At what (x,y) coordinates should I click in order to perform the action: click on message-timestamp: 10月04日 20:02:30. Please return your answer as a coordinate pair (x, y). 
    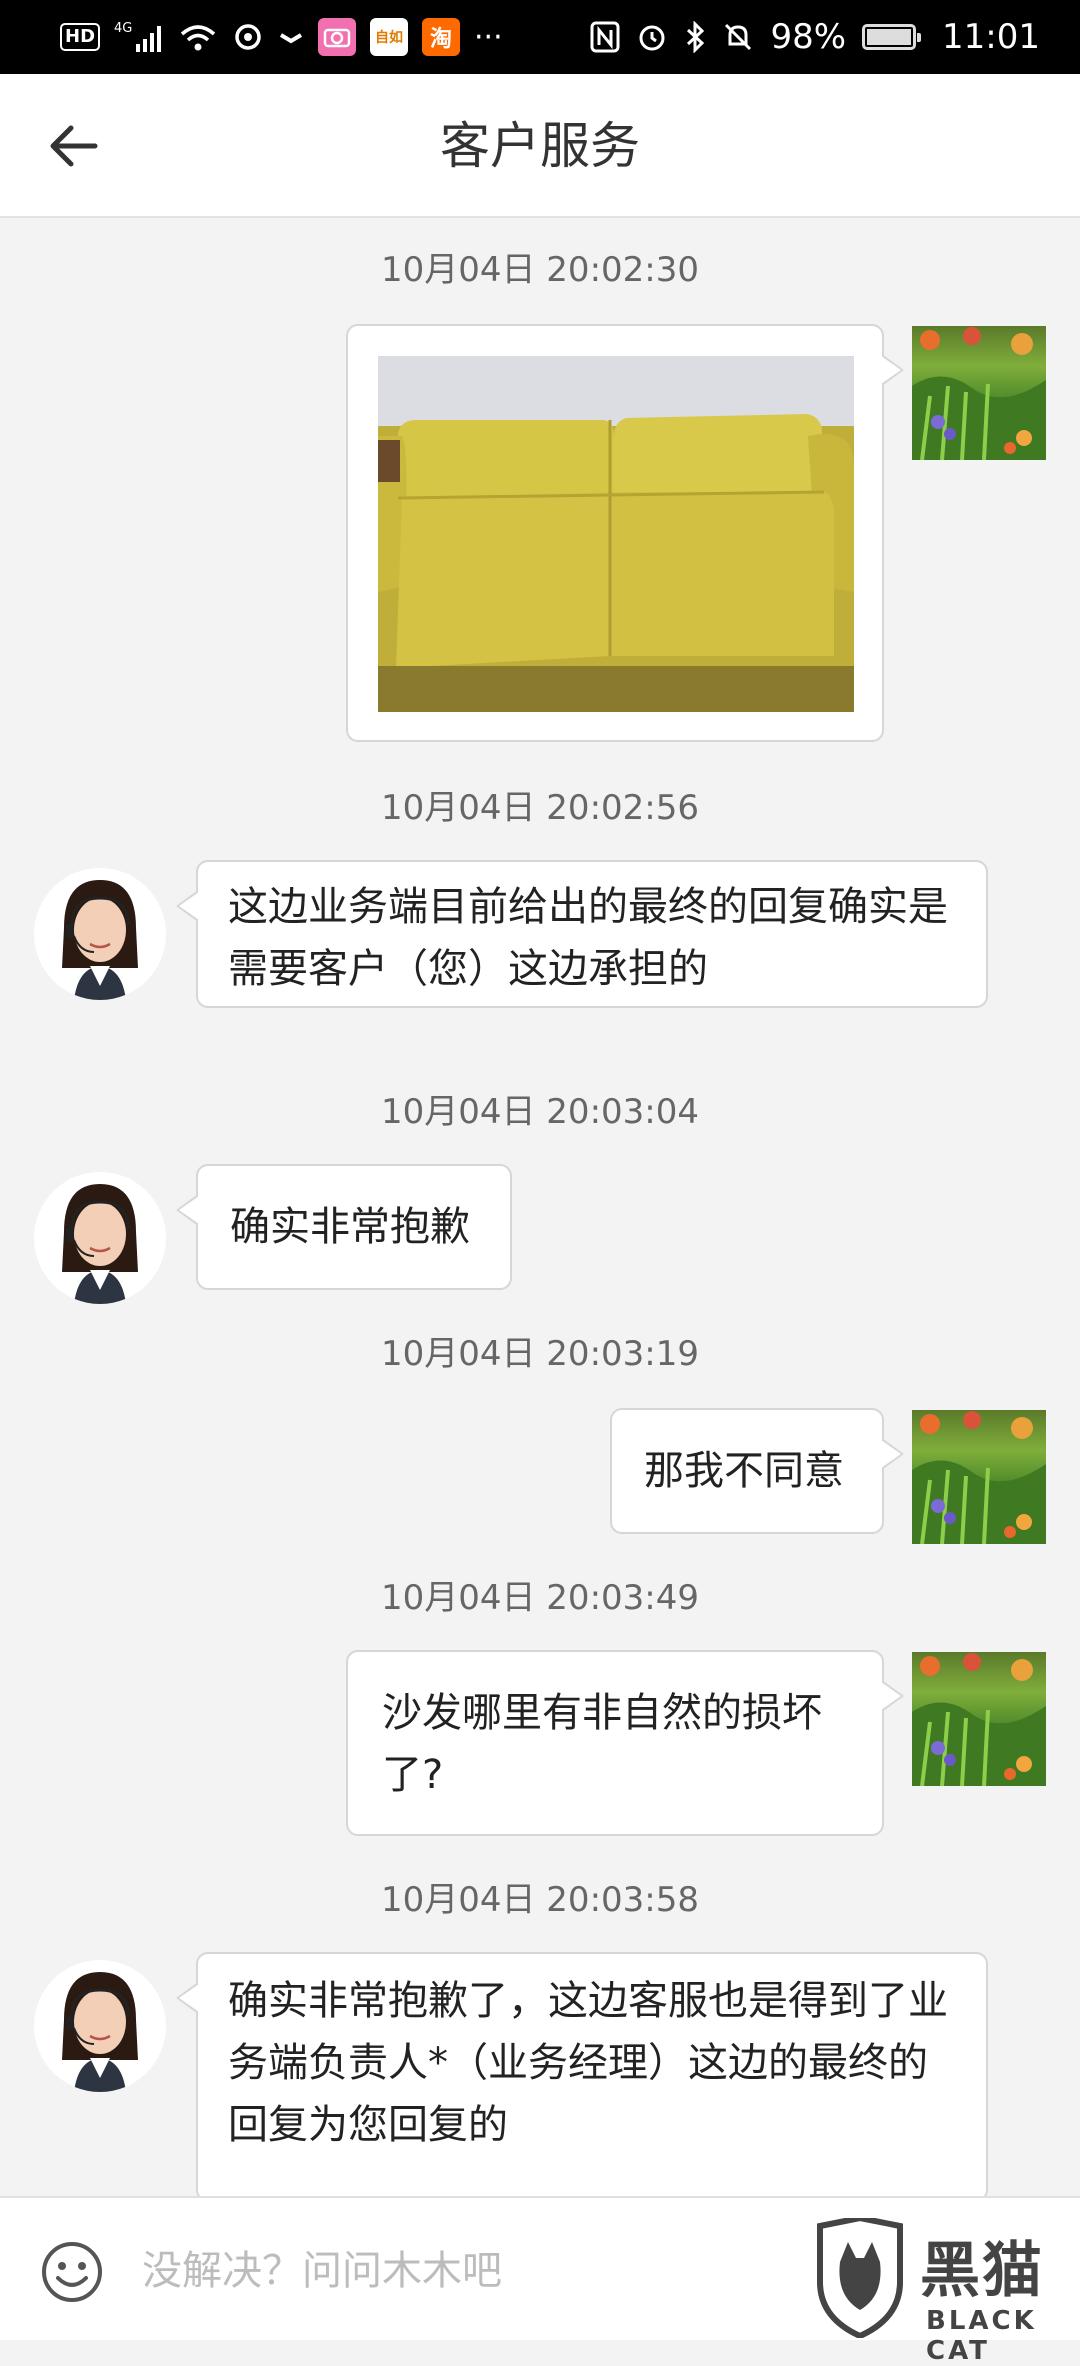
    Looking at the image, I should click on (540, 270).